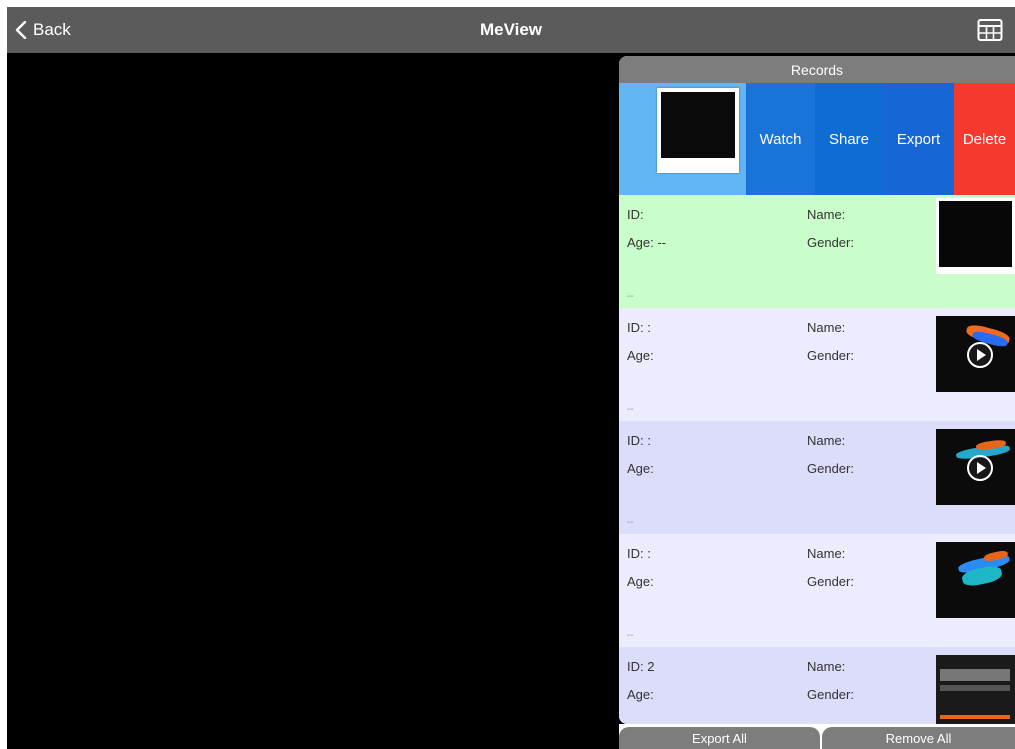  I want to click on page-title: MeView, so click(511, 29).